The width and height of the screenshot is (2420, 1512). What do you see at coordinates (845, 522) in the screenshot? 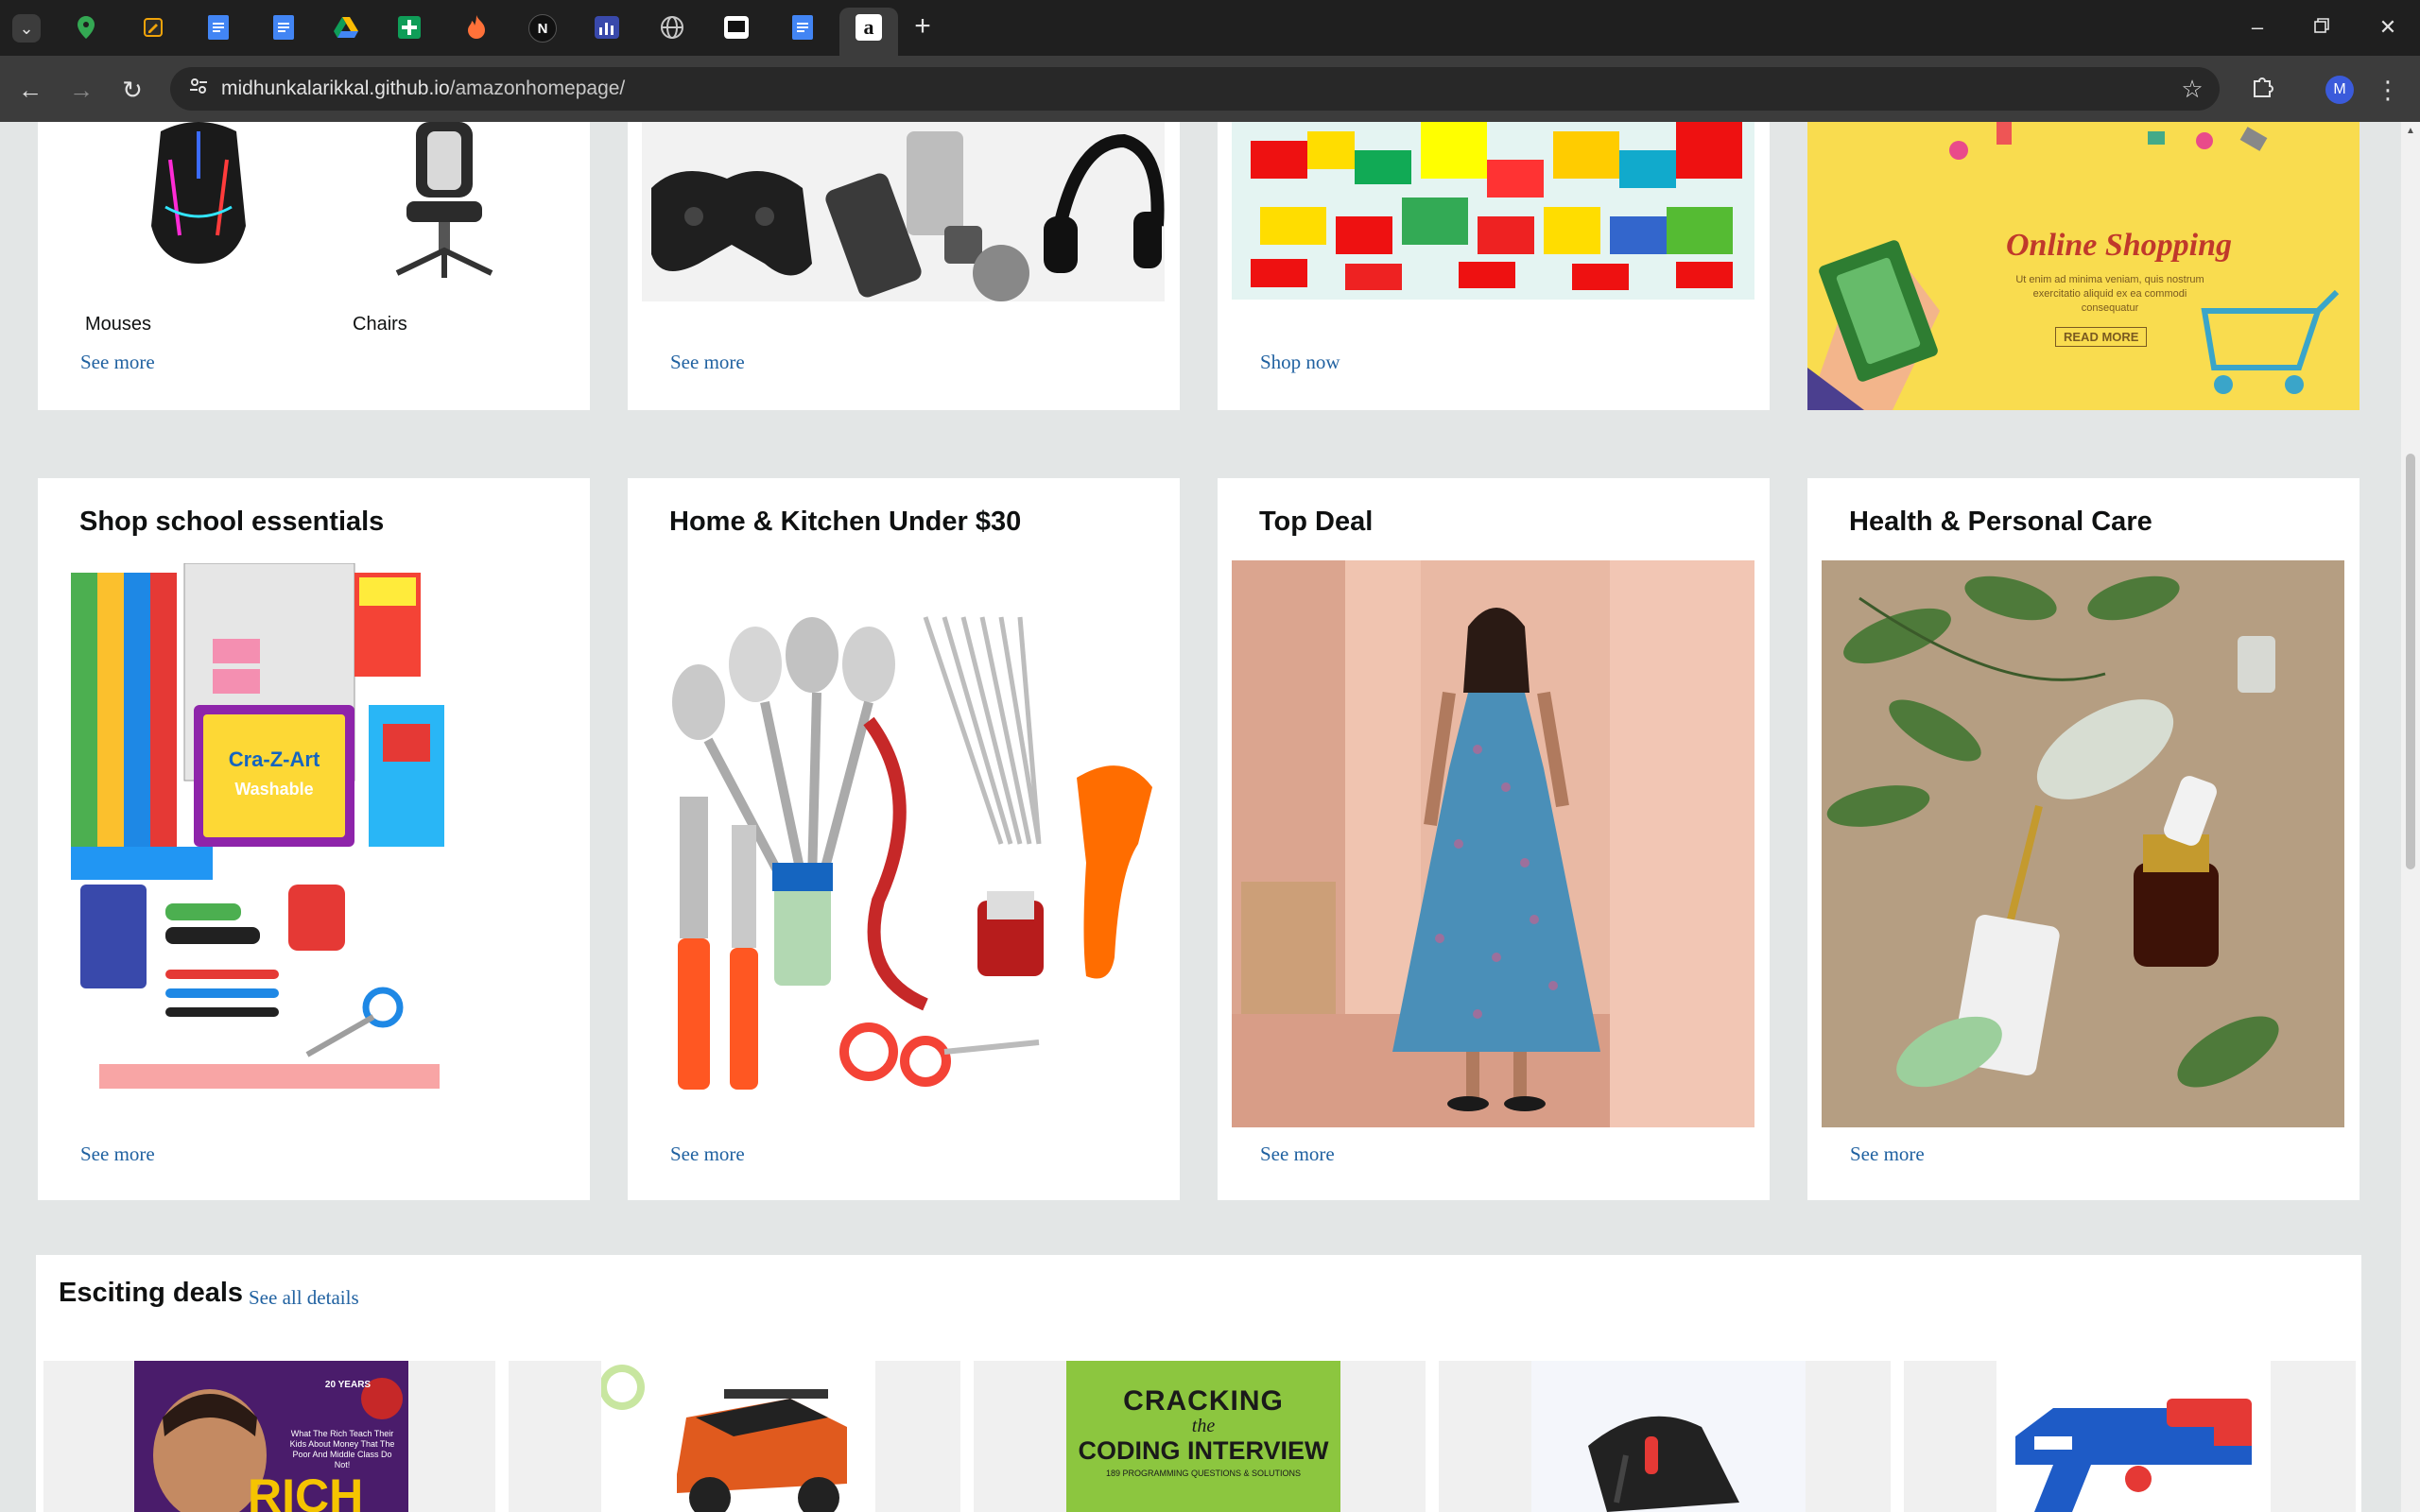
I see `card-title: Home & Kitchen Under $30` at bounding box center [845, 522].